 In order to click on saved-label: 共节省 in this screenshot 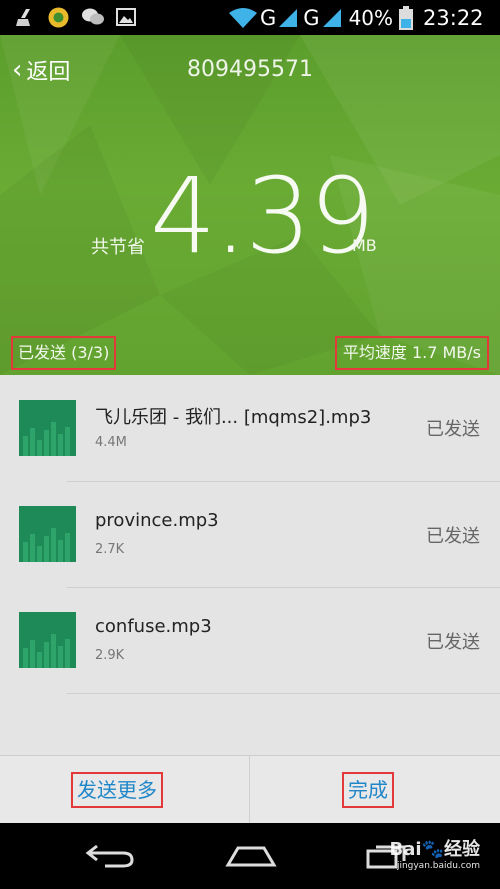, I will do `click(118, 247)`.